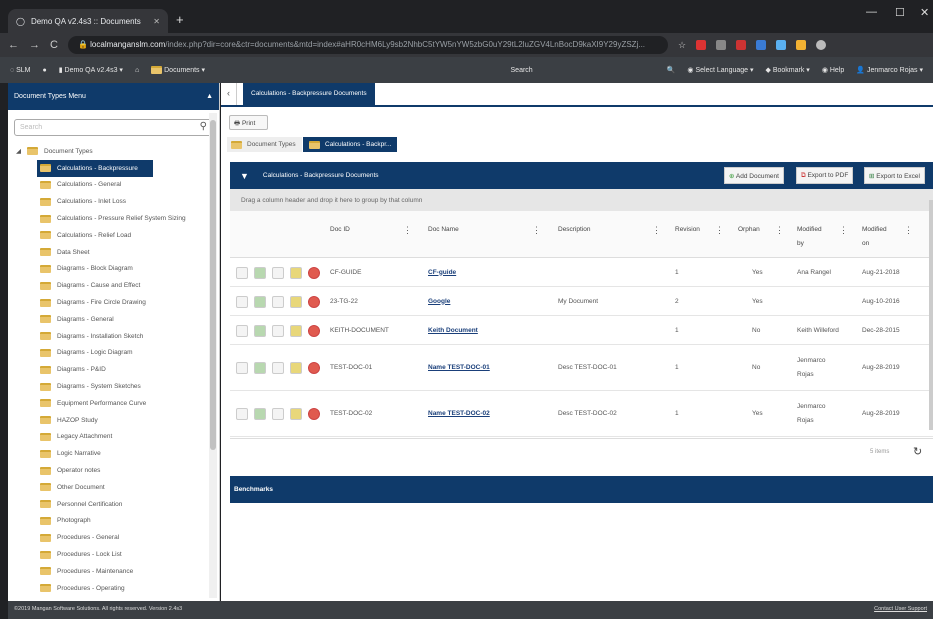  Describe the element at coordinates (113, 403) in the screenshot. I see `sidebar-item: Equipment Performance Curve` at that location.